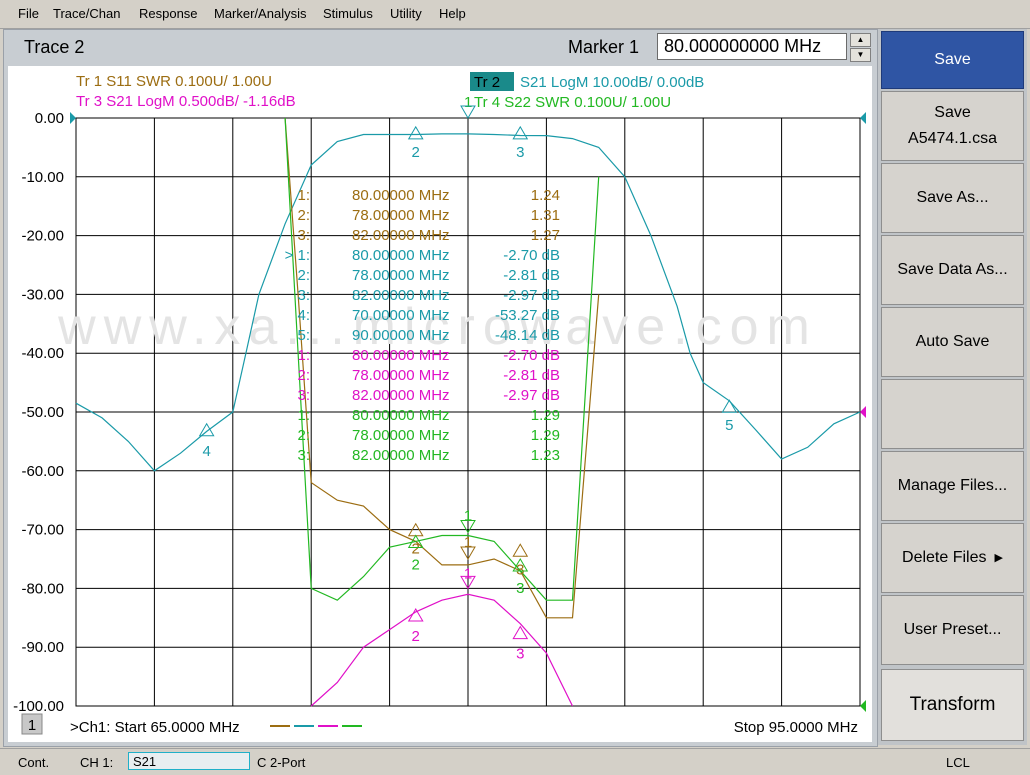 This screenshot has width=1030, height=775. Describe the element at coordinates (186, 101) in the screenshot. I see `legend-tr3: Tr 3 S21 LogM 0.500dB/ -1.16dB` at that location.